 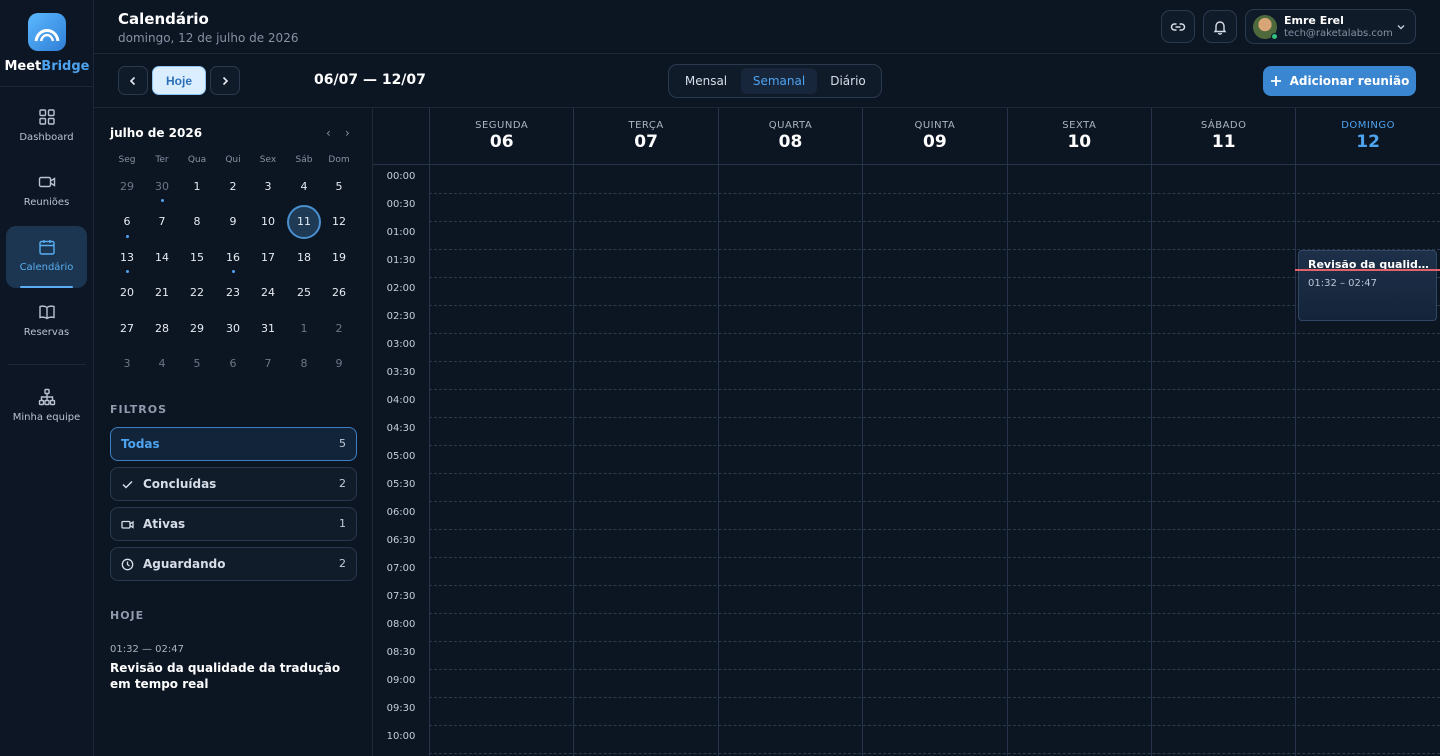 What do you see at coordinates (127, 564) in the screenshot?
I see `clock-icon` at bounding box center [127, 564].